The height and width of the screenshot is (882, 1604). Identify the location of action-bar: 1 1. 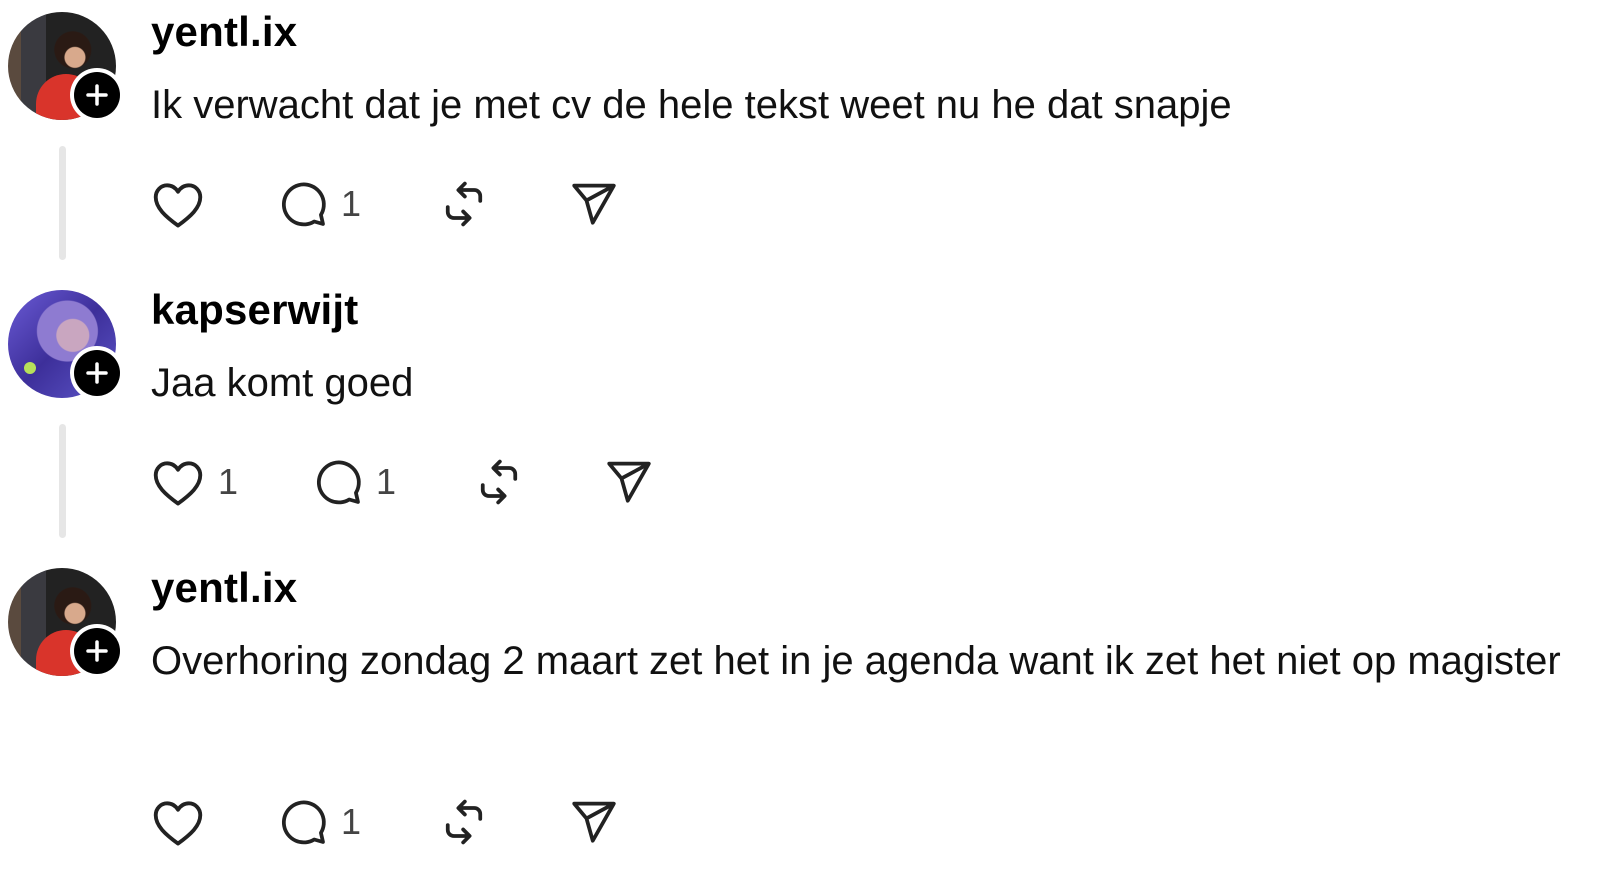
(402, 482).